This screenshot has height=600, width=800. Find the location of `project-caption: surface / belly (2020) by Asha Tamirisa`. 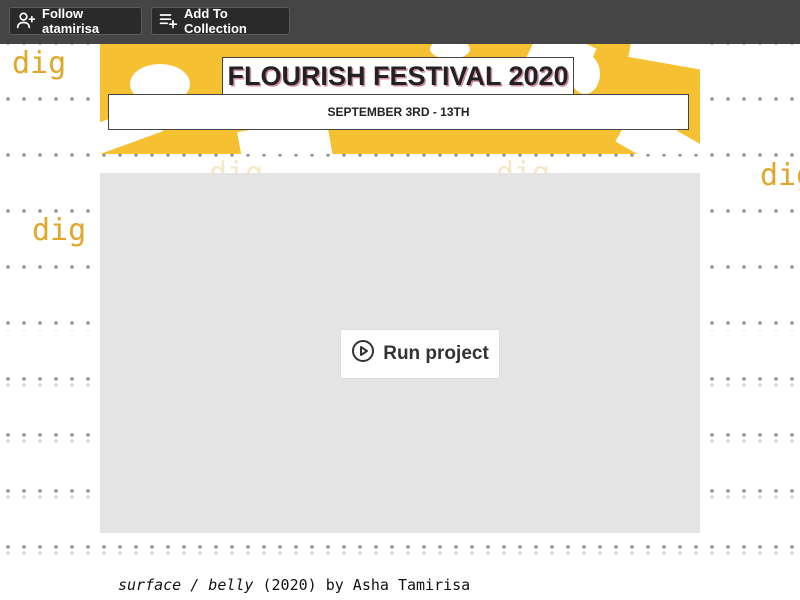

project-caption: surface / belly (2020) by Asha Tamirisa is located at coordinates (294, 585).